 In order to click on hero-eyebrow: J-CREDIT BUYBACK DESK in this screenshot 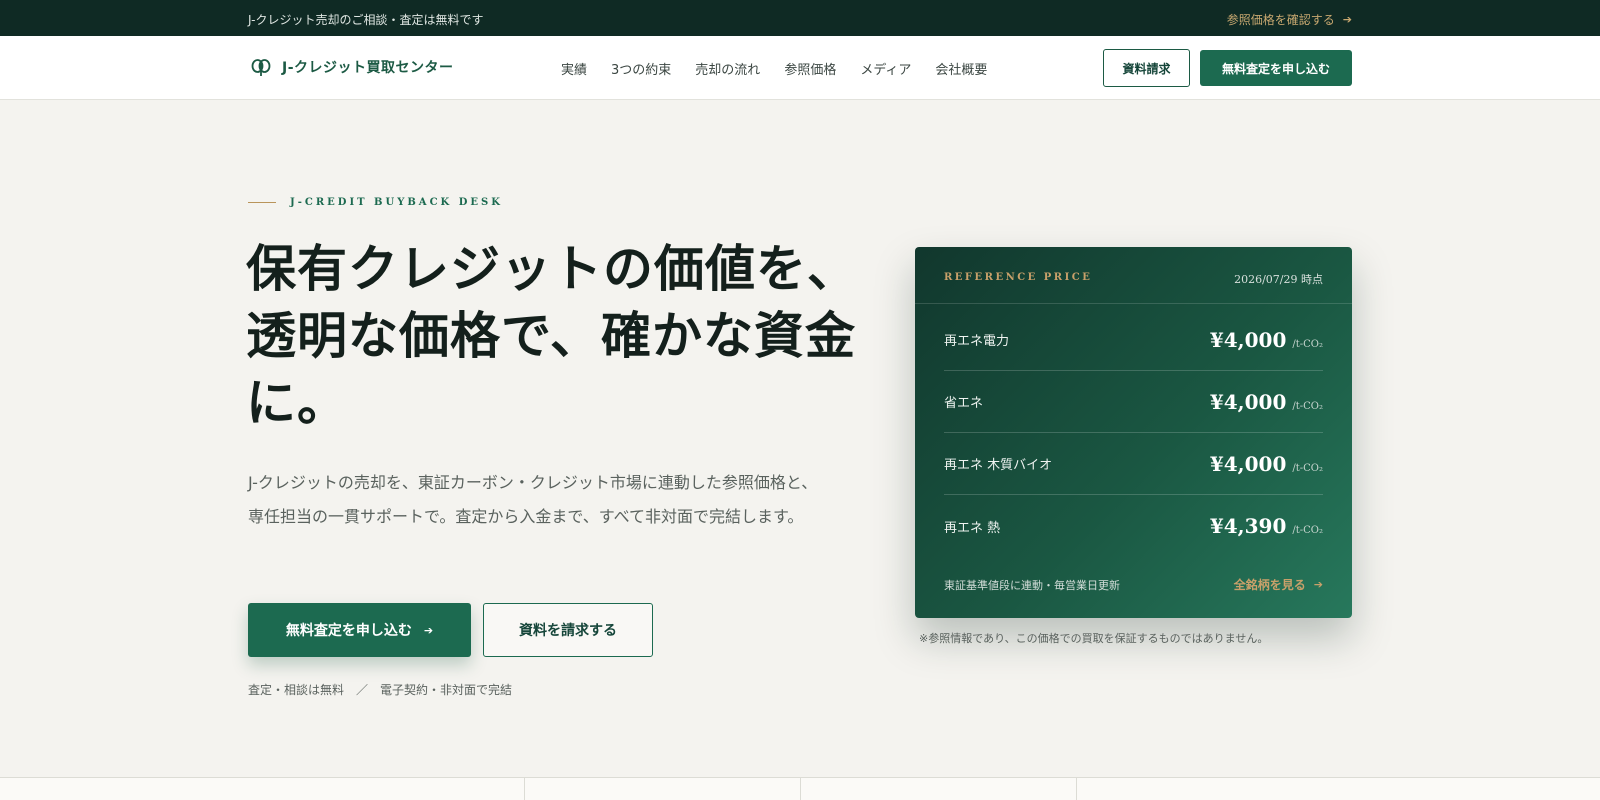, I will do `click(375, 202)`.